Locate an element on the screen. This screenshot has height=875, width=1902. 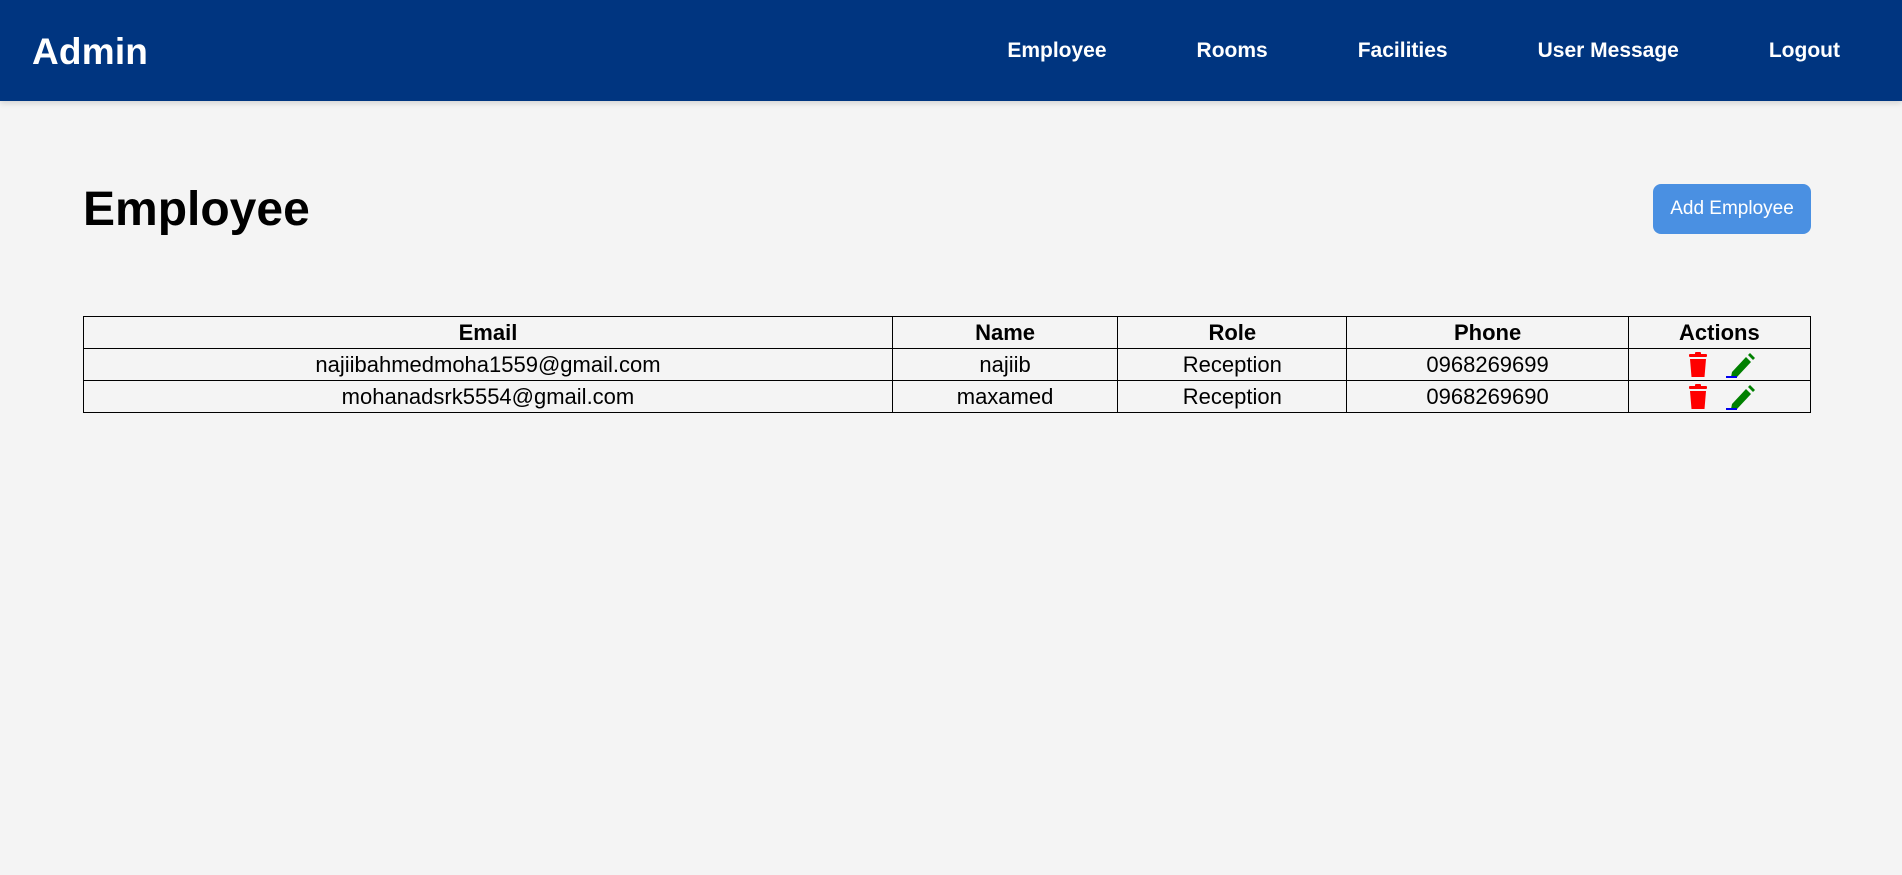
nav-link-employee: Employee is located at coordinates (1056, 51).